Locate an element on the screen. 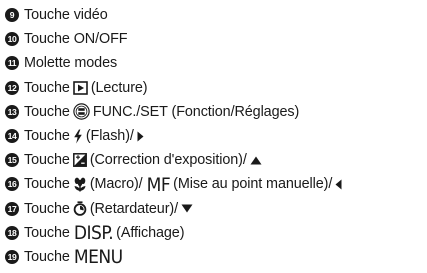 The image size is (427, 273). arrow-down-icon is located at coordinates (187, 208).